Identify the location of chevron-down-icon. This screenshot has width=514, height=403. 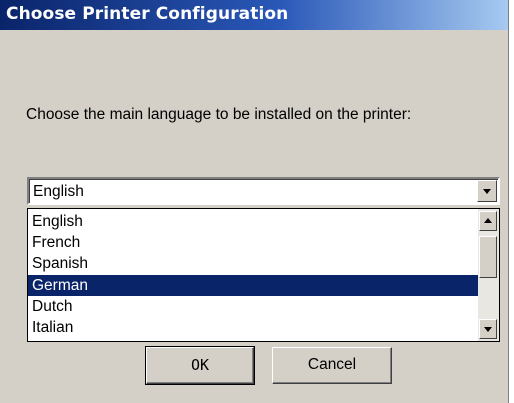
(487, 191).